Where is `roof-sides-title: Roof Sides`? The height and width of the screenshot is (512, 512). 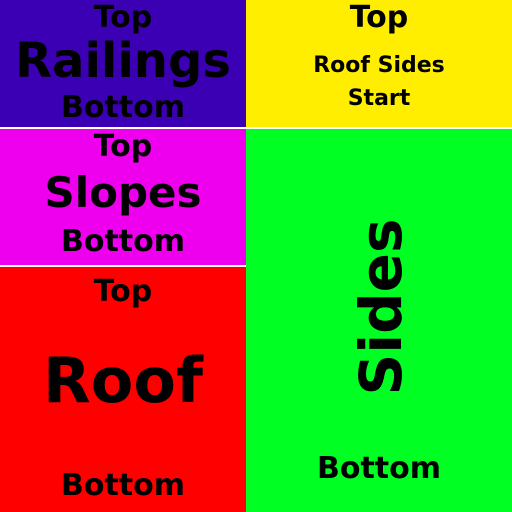 roof-sides-title: Roof Sides is located at coordinates (379, 65).